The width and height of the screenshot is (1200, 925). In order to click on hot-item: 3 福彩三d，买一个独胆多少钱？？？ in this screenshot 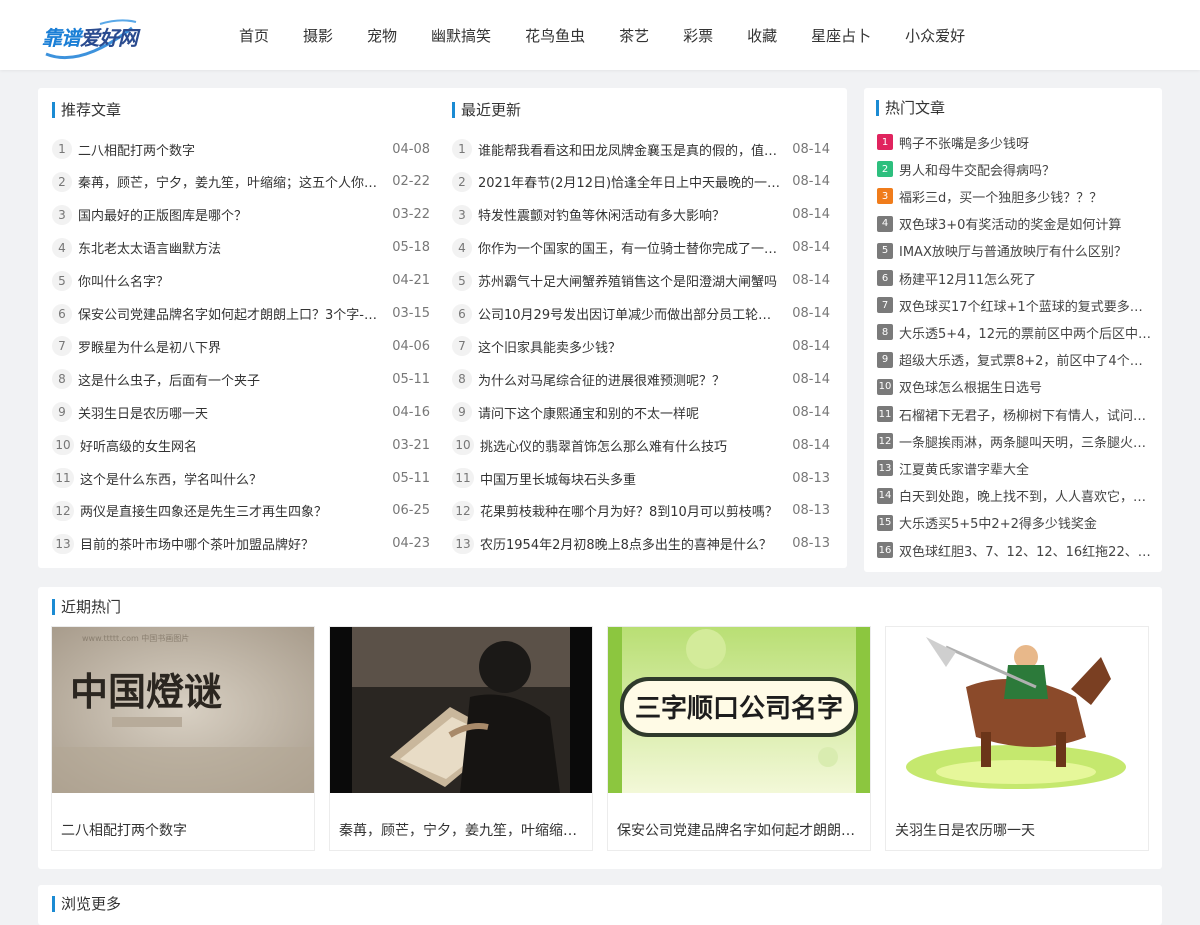, I will do `click(1015, 196)`.